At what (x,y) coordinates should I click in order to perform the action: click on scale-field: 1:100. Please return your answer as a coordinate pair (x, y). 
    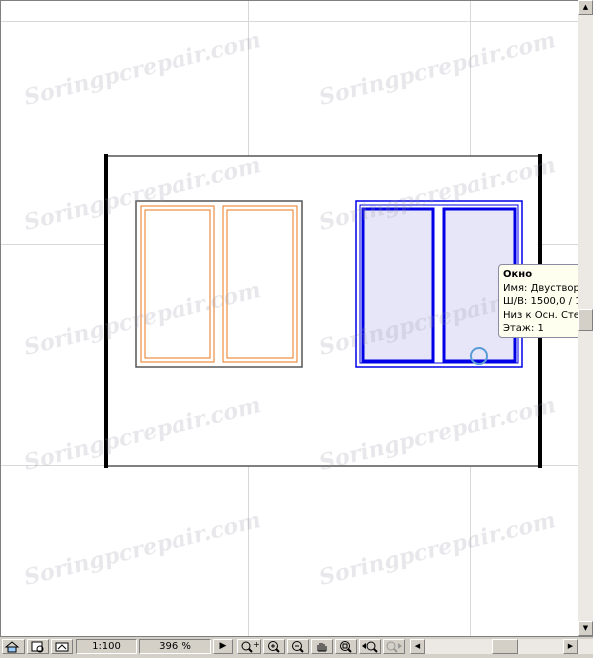
    Looking at the image, I should click on (106, 646).